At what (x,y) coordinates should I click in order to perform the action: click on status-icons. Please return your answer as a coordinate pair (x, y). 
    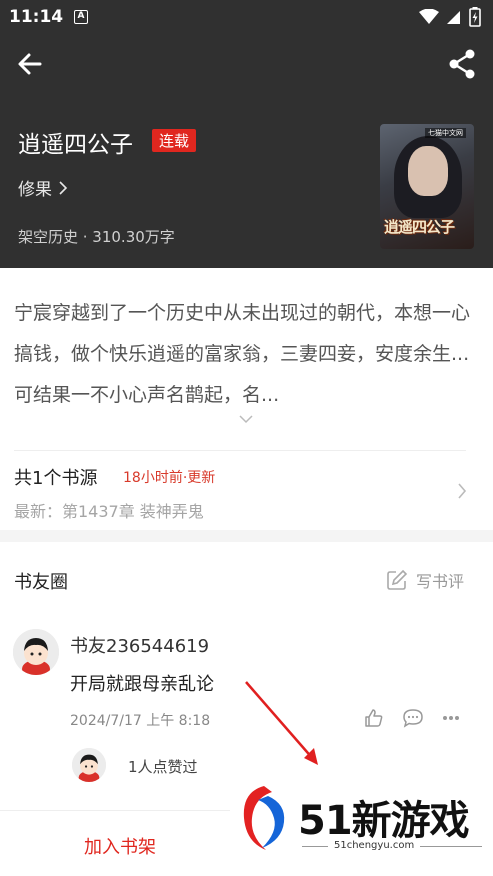
    Looking at the image, I should click on (450, 17).